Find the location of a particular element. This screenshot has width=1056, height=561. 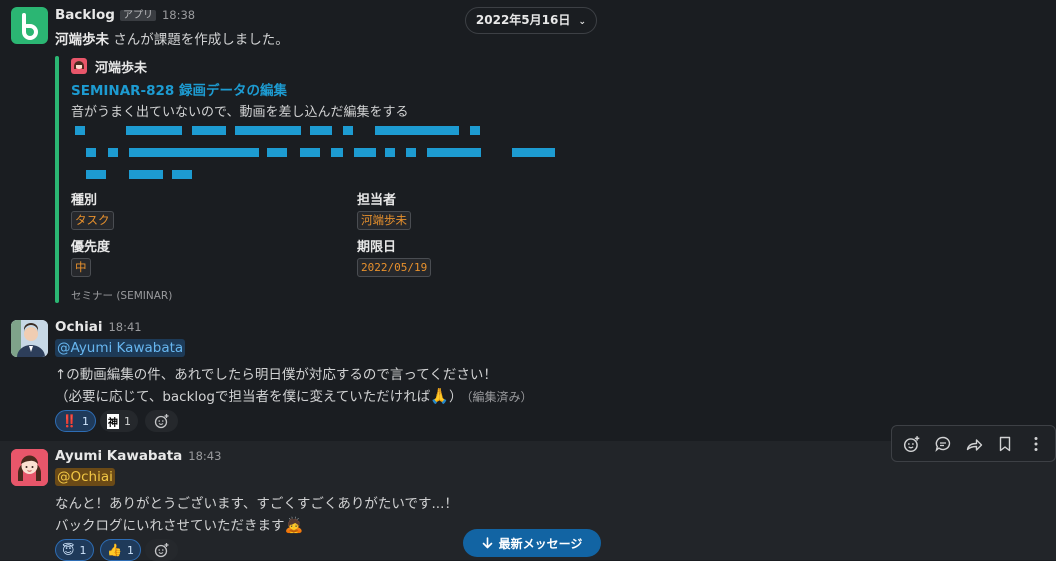

timestamp: 18:43 is located at coordinates (204, 456).